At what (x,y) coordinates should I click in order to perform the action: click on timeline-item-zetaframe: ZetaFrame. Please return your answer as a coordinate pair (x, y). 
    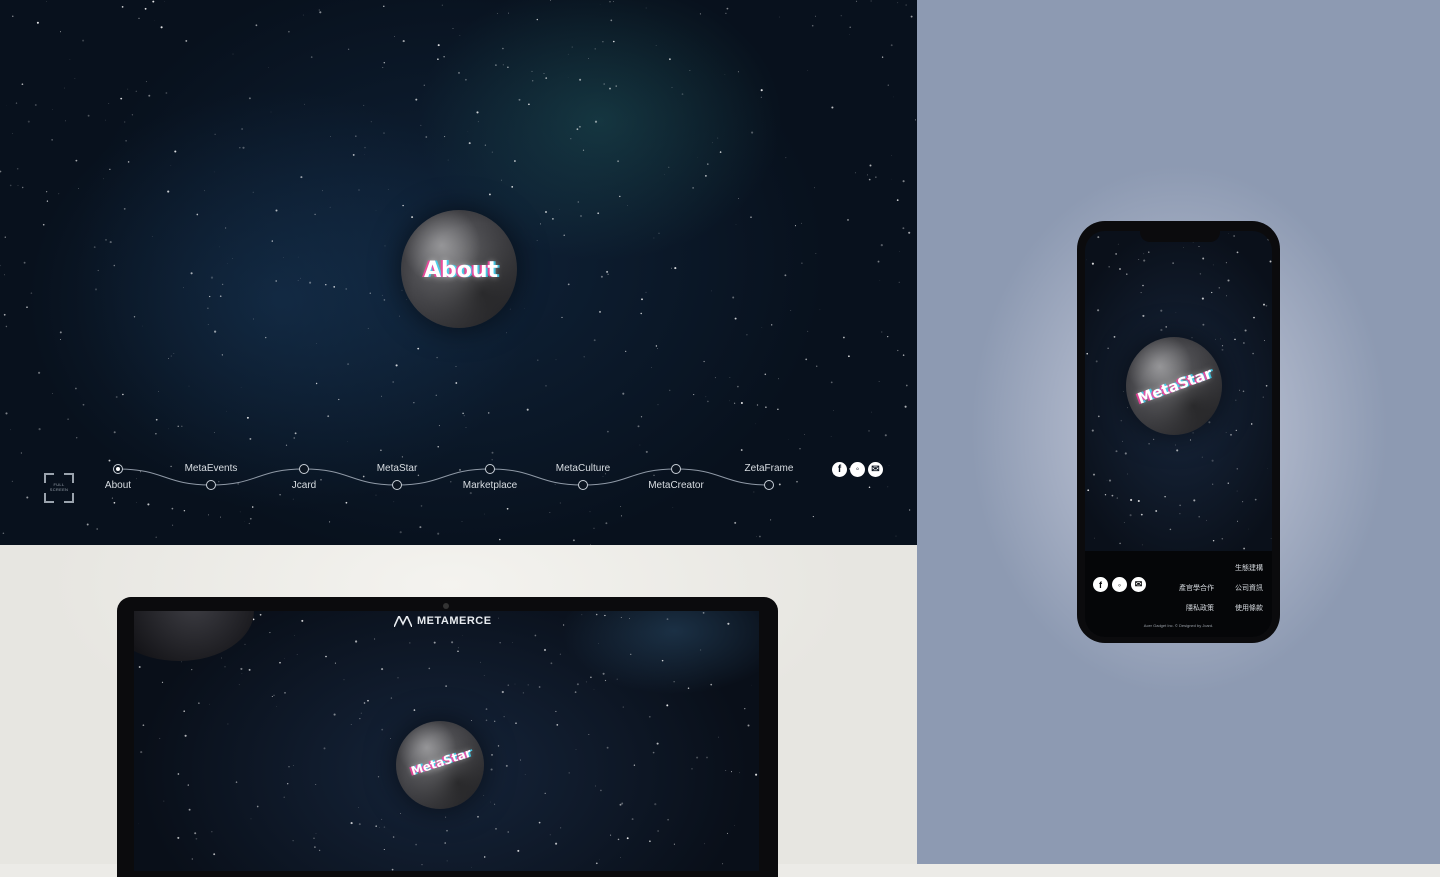
    Looking at the image, I should click on (769, 468).